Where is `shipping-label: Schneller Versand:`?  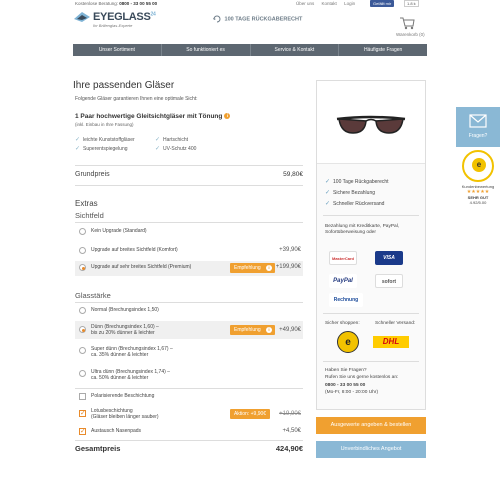
shipping-label: Schneller Versand: is located at coordinates (395, 323).